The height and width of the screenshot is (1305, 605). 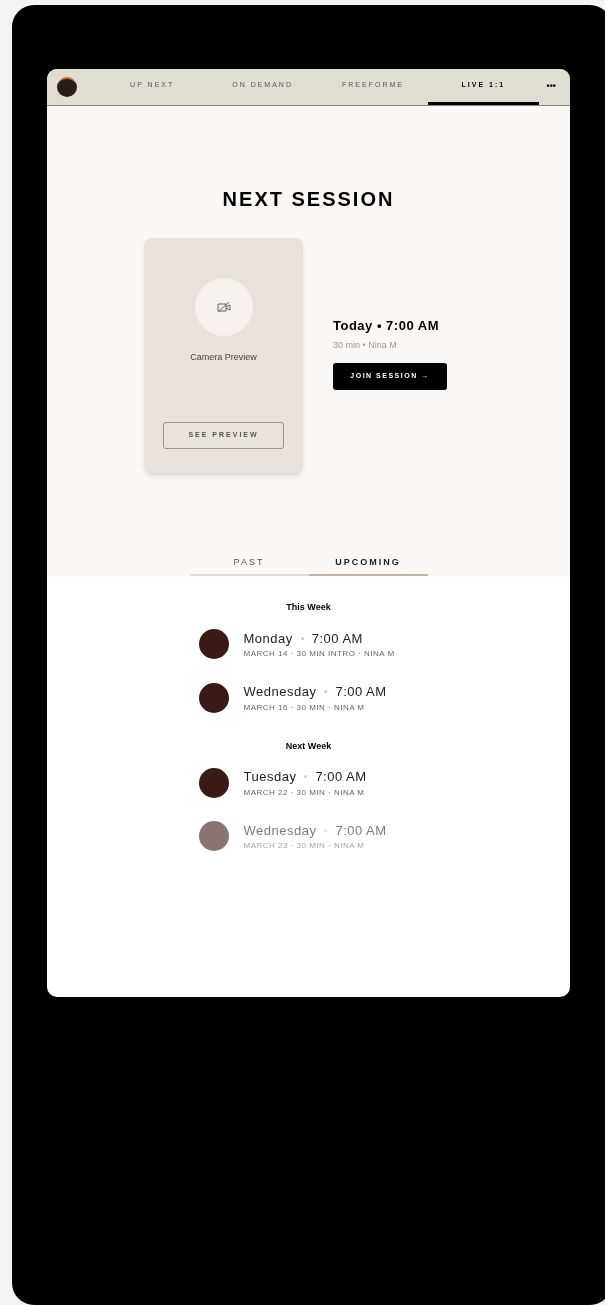 I want to click on session-tab: UPCOMING, so click(x=368, y=565).